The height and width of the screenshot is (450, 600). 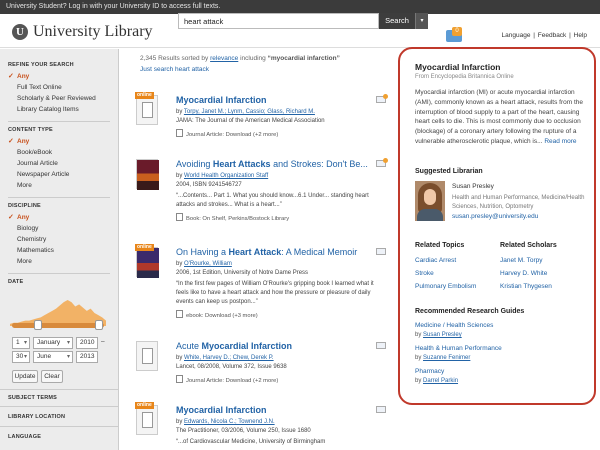 I want to click on content-book: Book/eBook, so click(x=59, y=152).